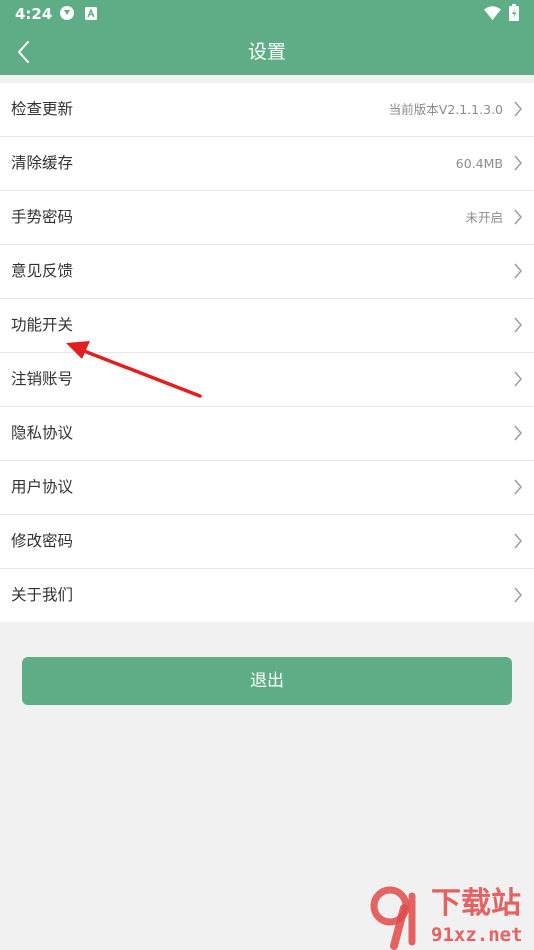  Describe the element at coordinates (479, 163) in the screenshot. I see `settings-item-value: 60.4MB` at that location.